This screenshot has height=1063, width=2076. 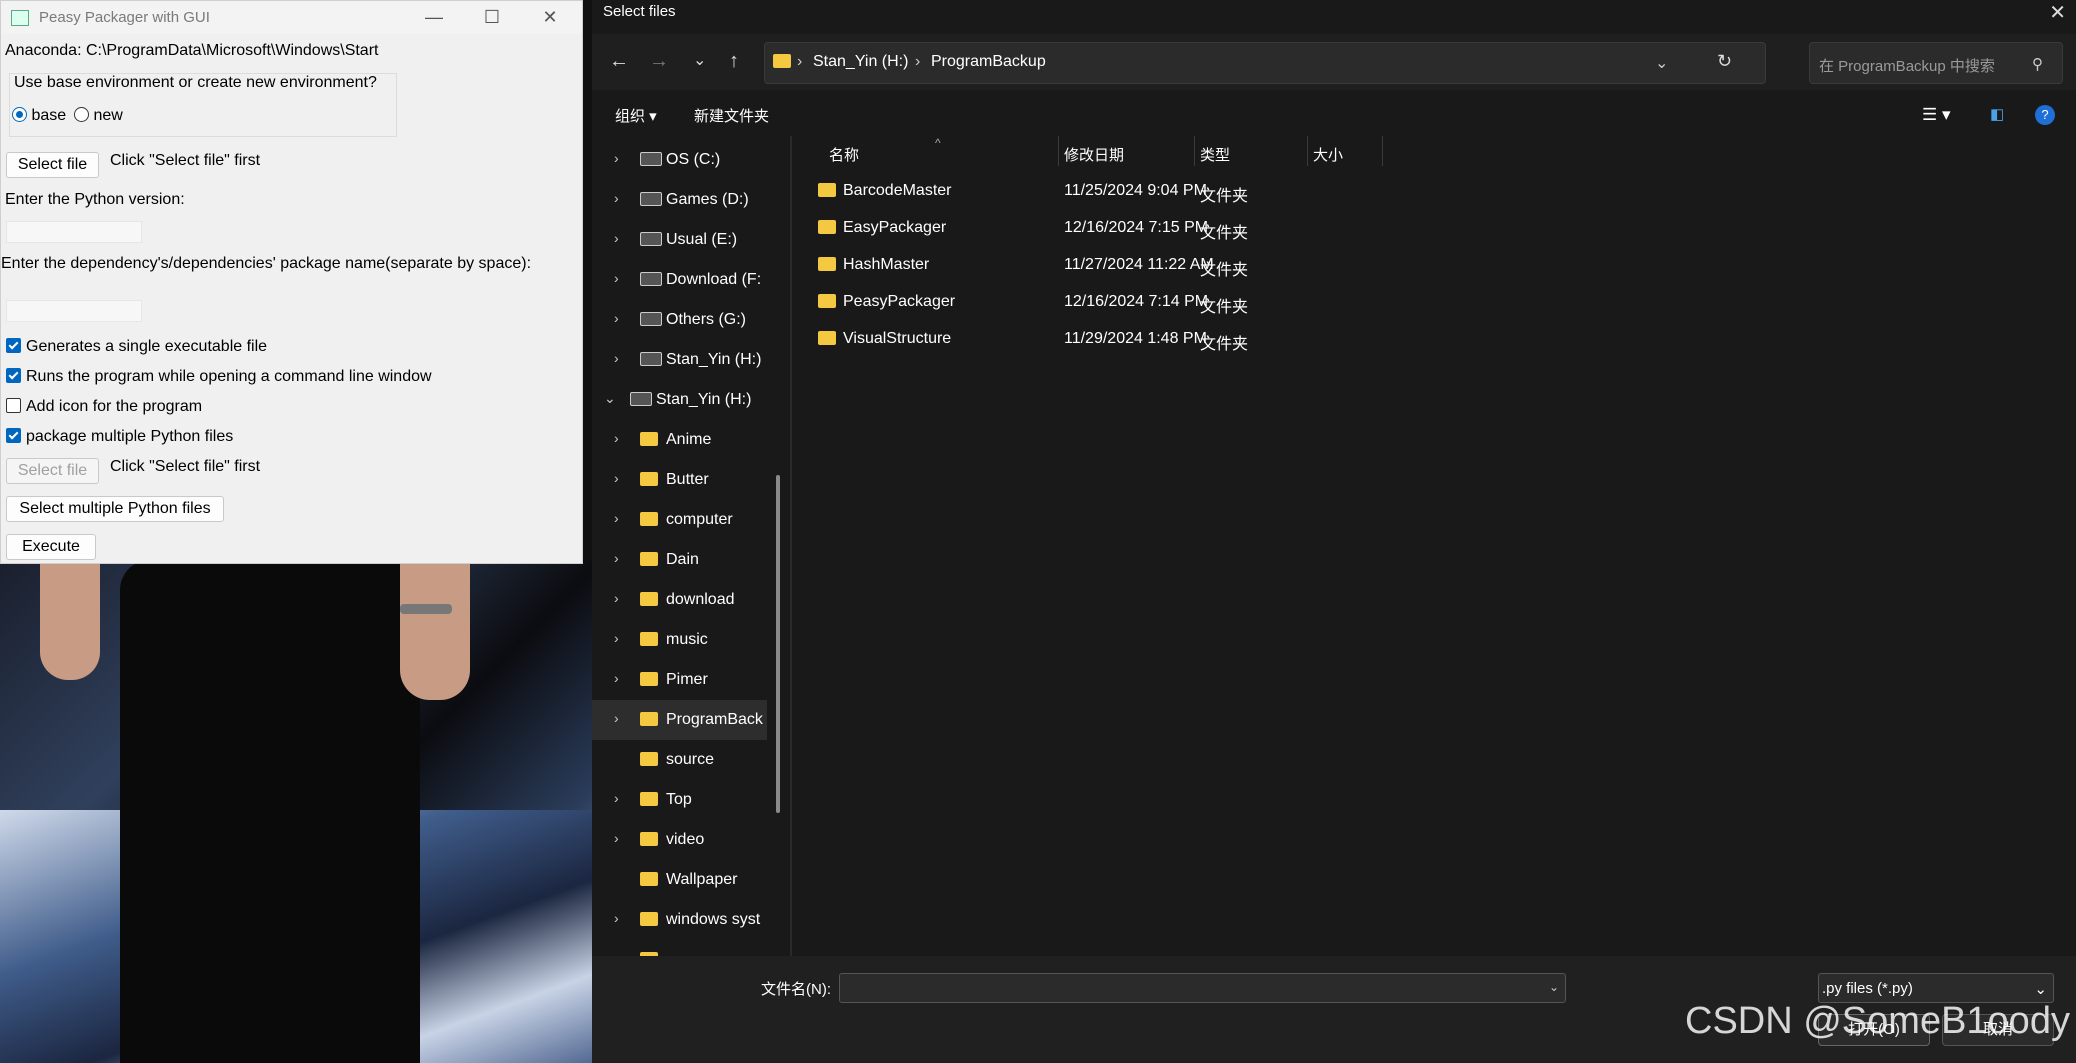 What do you see at coordinates (115, 509) in the screenshot?
I see `select-multiple-files-button: Select multiple Python files` at bounding box center [115, 509].